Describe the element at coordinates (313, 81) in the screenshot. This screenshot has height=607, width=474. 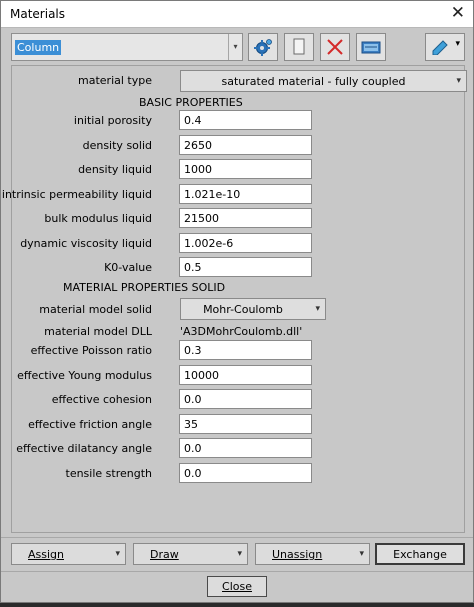
I see `material-type-value: saturated material - fully coupled` at that location.